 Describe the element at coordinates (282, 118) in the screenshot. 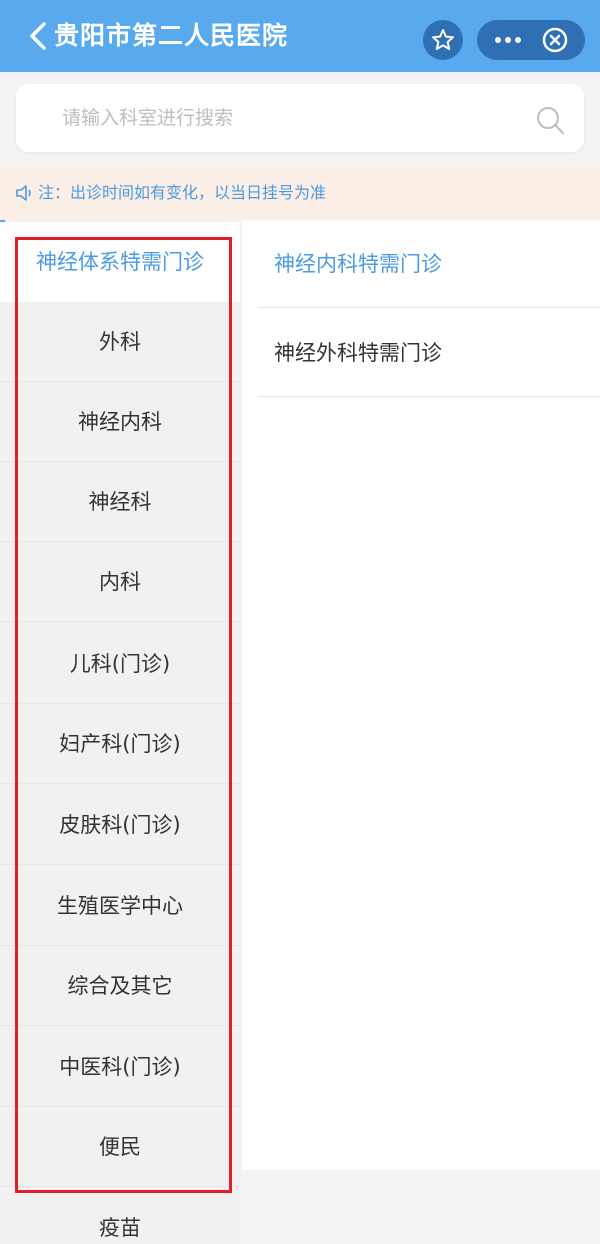

I see `search-input` at that location.